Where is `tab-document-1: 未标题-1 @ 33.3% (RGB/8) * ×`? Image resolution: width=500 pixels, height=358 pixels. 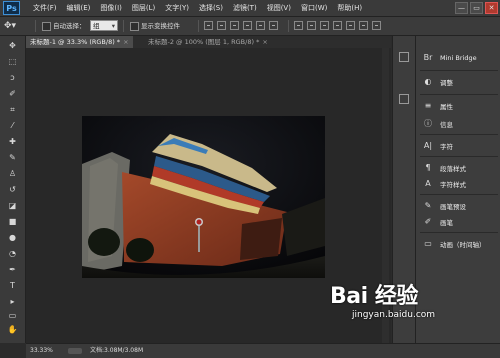
tab-document-1: 未标题-1 @ 33.3% (RGB/8) * × is located at coordinates (79, 42).